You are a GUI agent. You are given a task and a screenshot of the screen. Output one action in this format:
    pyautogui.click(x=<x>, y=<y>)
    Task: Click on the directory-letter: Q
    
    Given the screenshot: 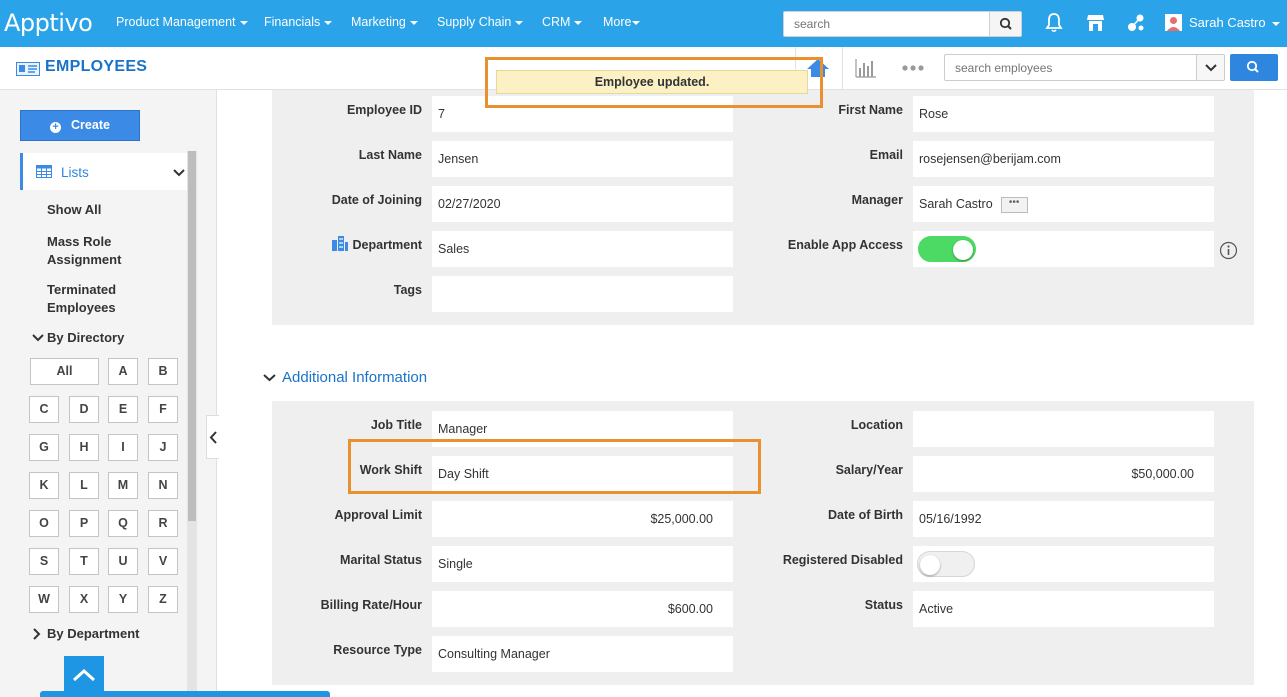 What is the action you would take?
    pyautogui.click(x=123, y=523)
    